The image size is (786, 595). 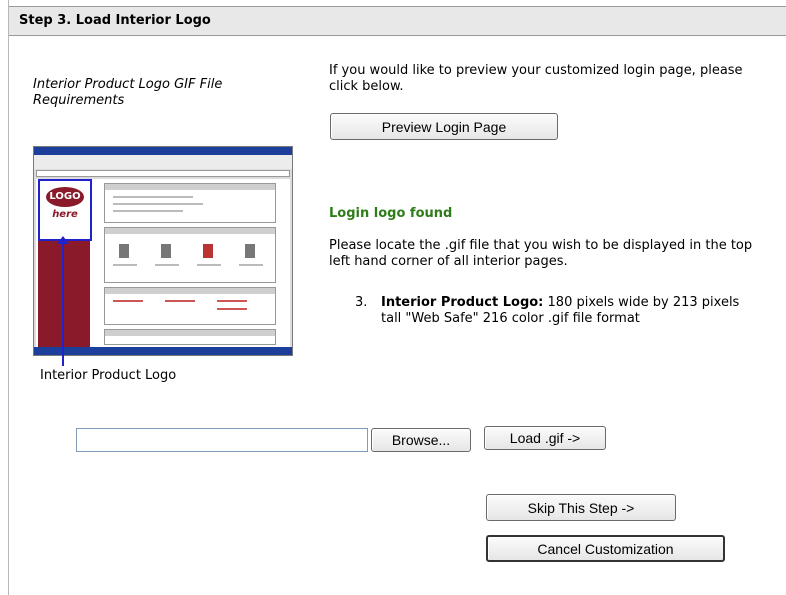 What do you see at coordinates (108, 375) in the screenshot?
I see `thumbnail-caption: Interior Product Logo` at bounding box center [108, 375].